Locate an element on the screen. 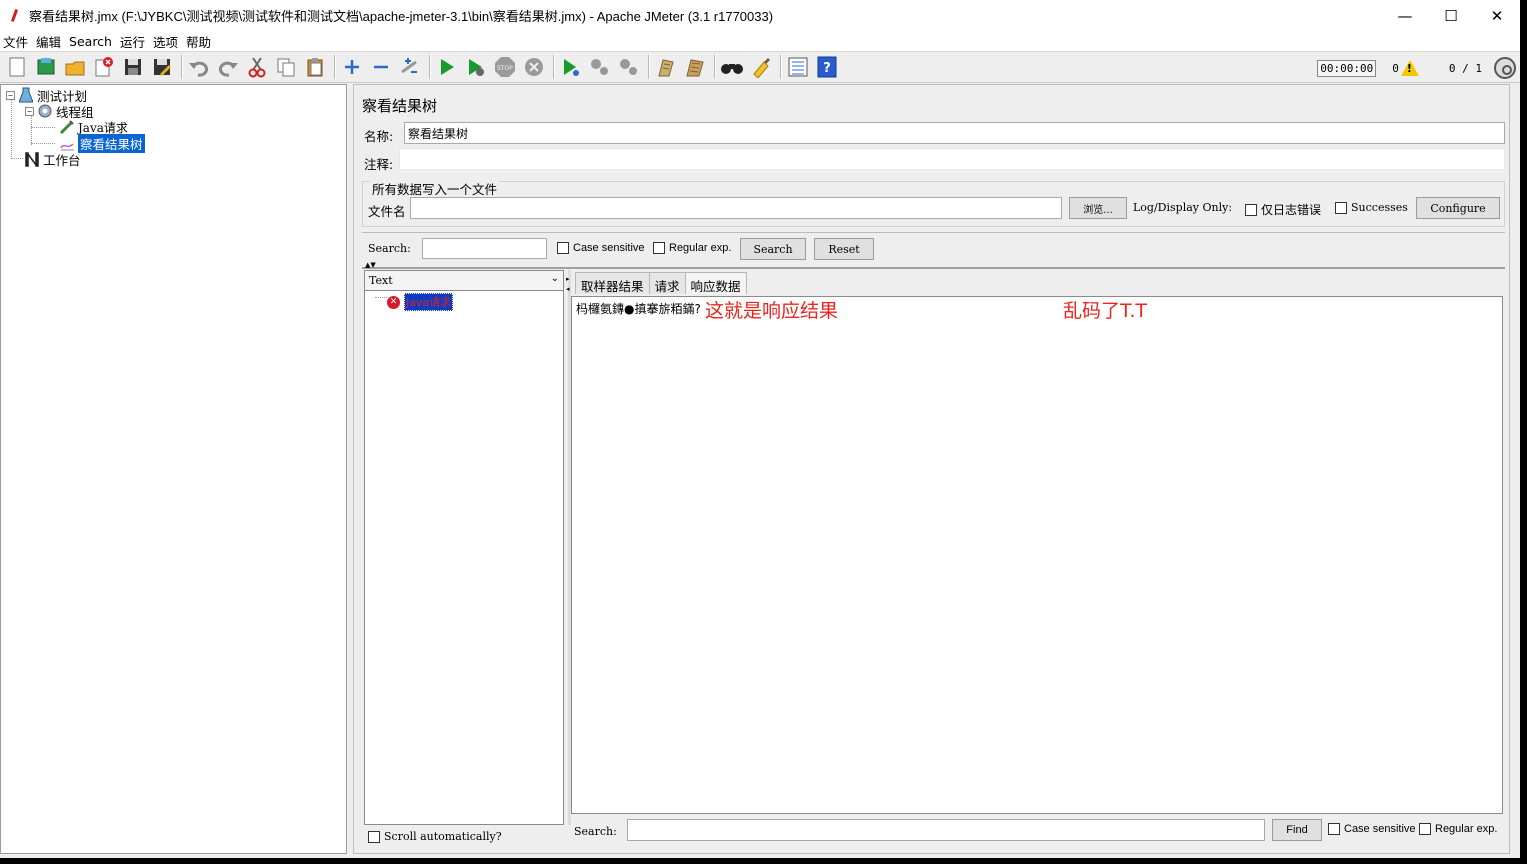  split-arrows-icon: ◂ is located at coordinates (568, 289).